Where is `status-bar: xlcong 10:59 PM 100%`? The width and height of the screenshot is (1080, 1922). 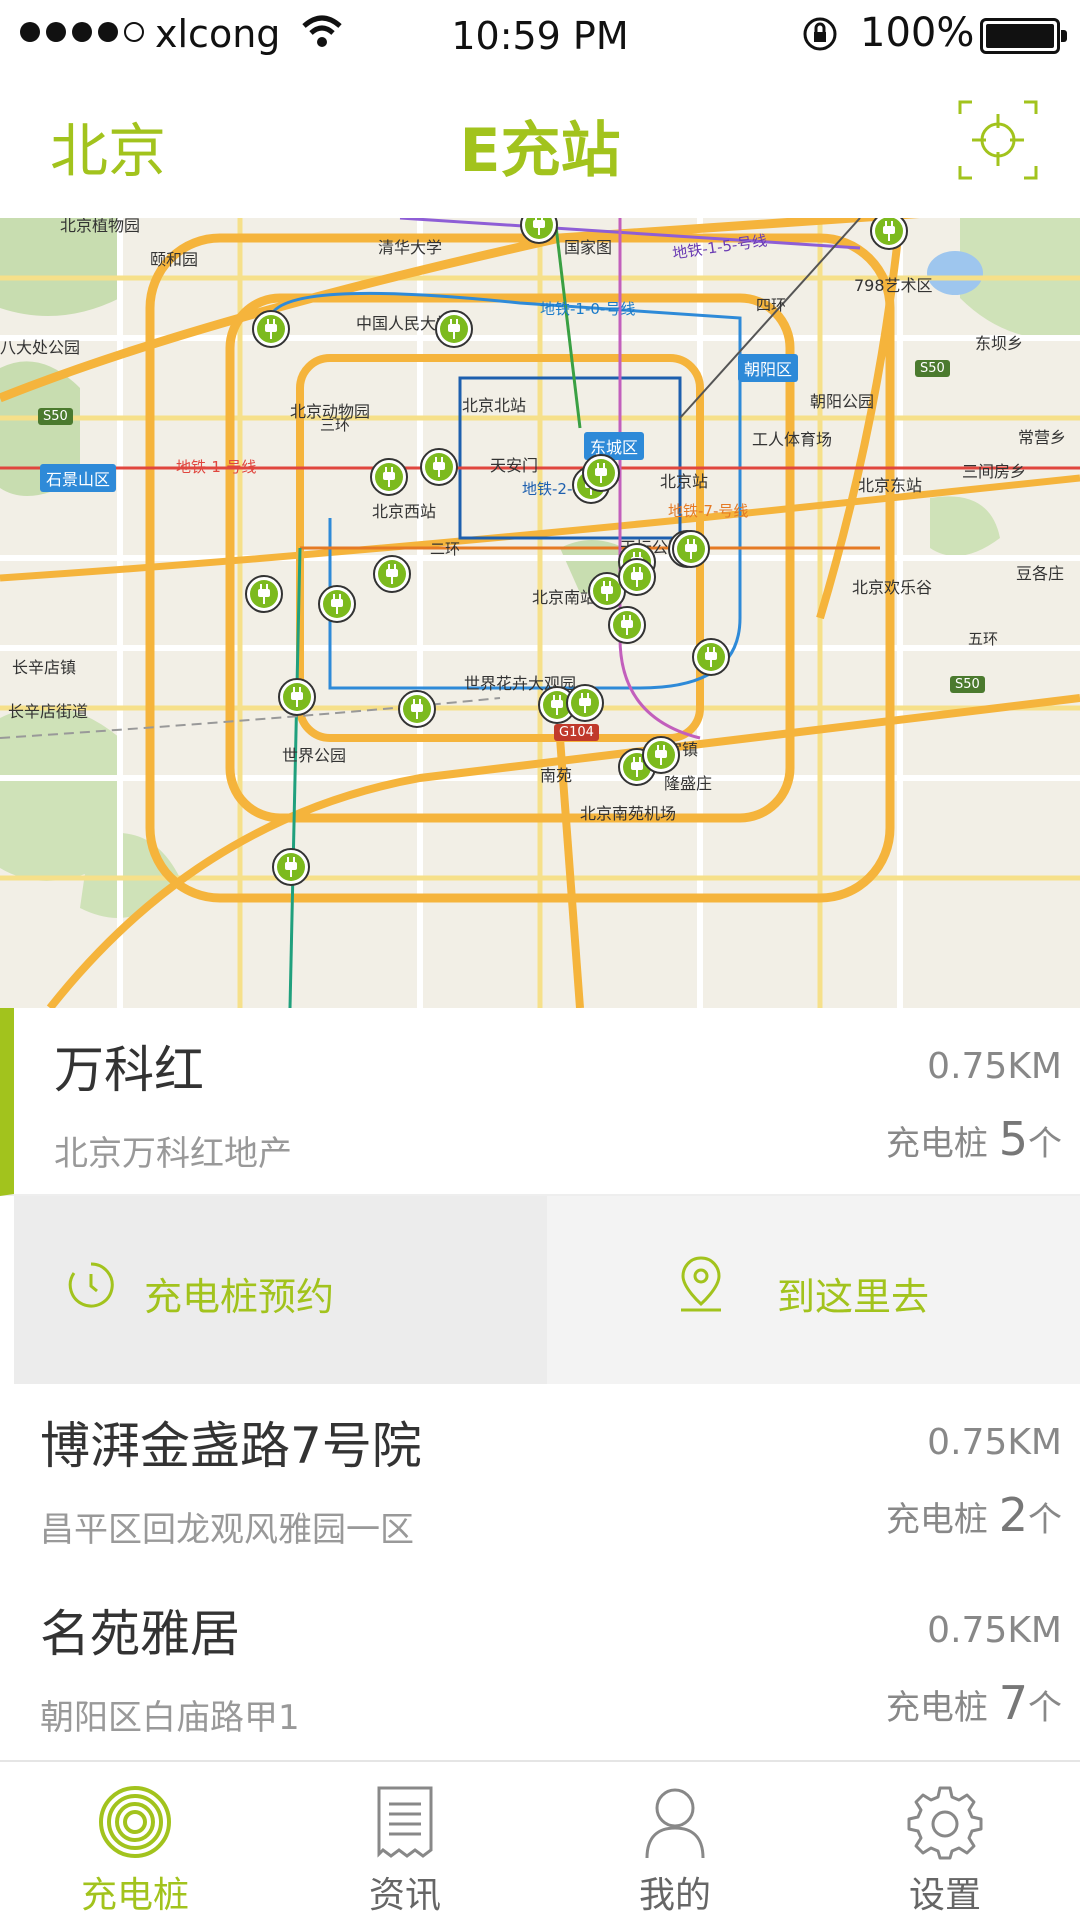 status-bar: xlcong 10:59 PM 100% is located at coordinates (540, 37).